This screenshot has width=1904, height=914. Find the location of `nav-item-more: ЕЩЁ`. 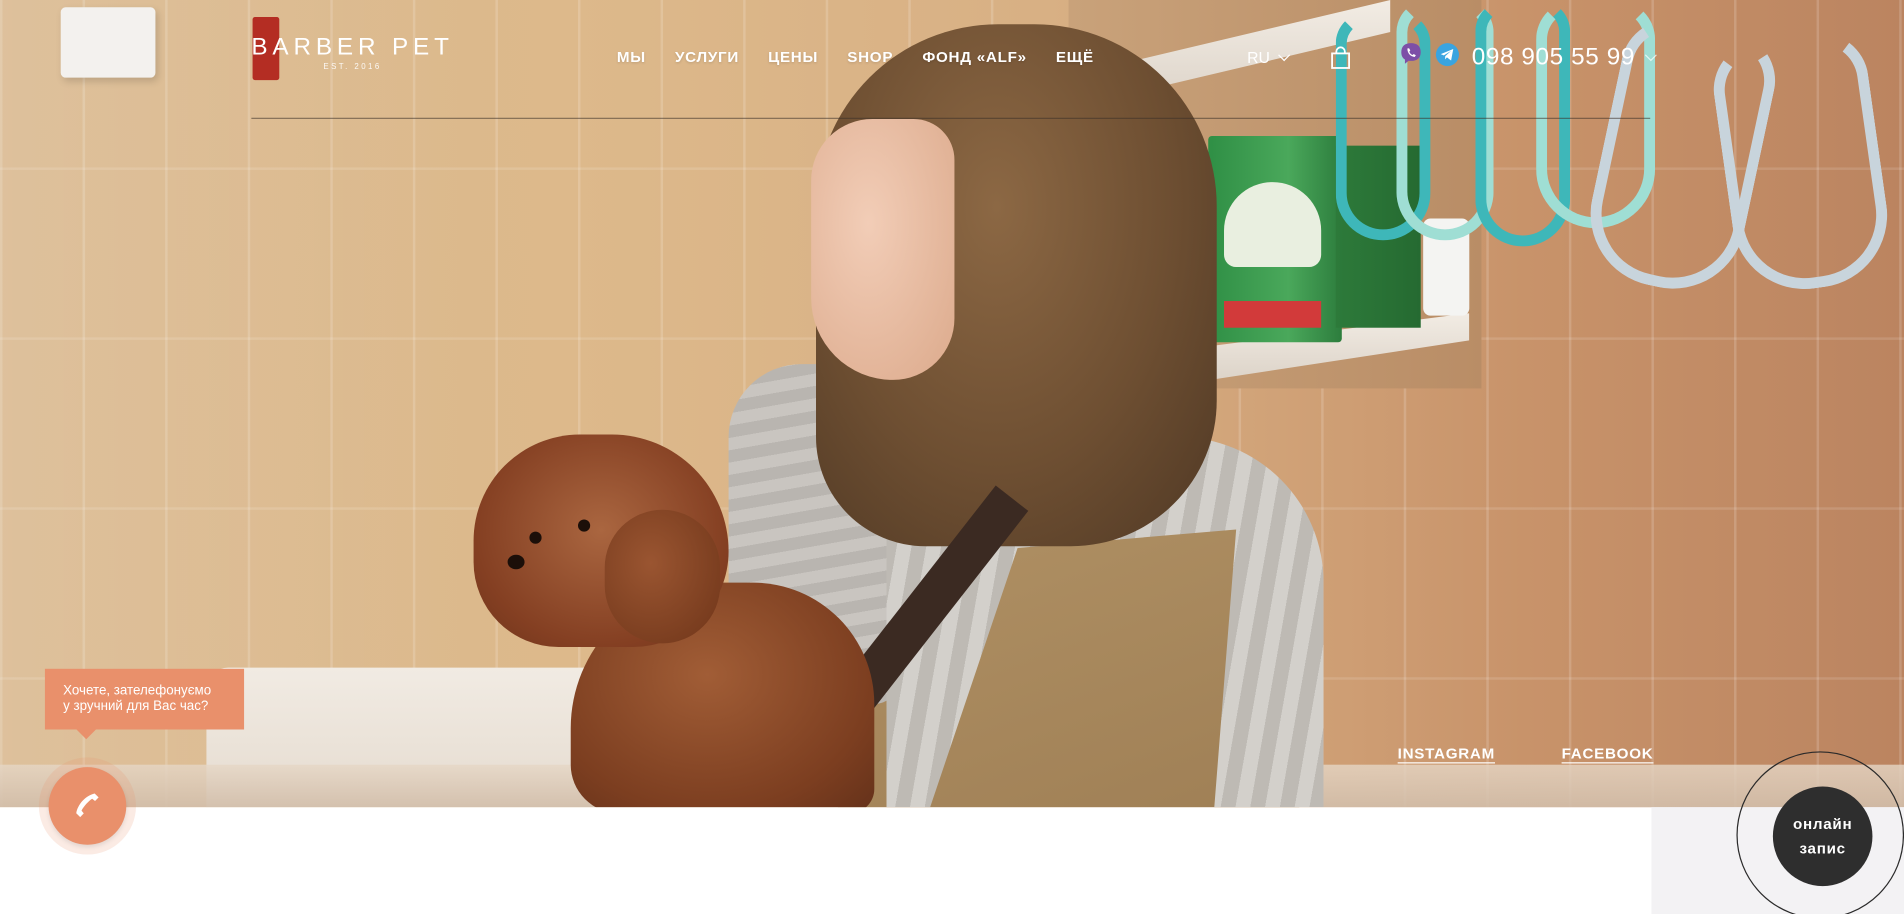

nav-item-more: ЕЩЁ is located at coordinates (1075, 57).